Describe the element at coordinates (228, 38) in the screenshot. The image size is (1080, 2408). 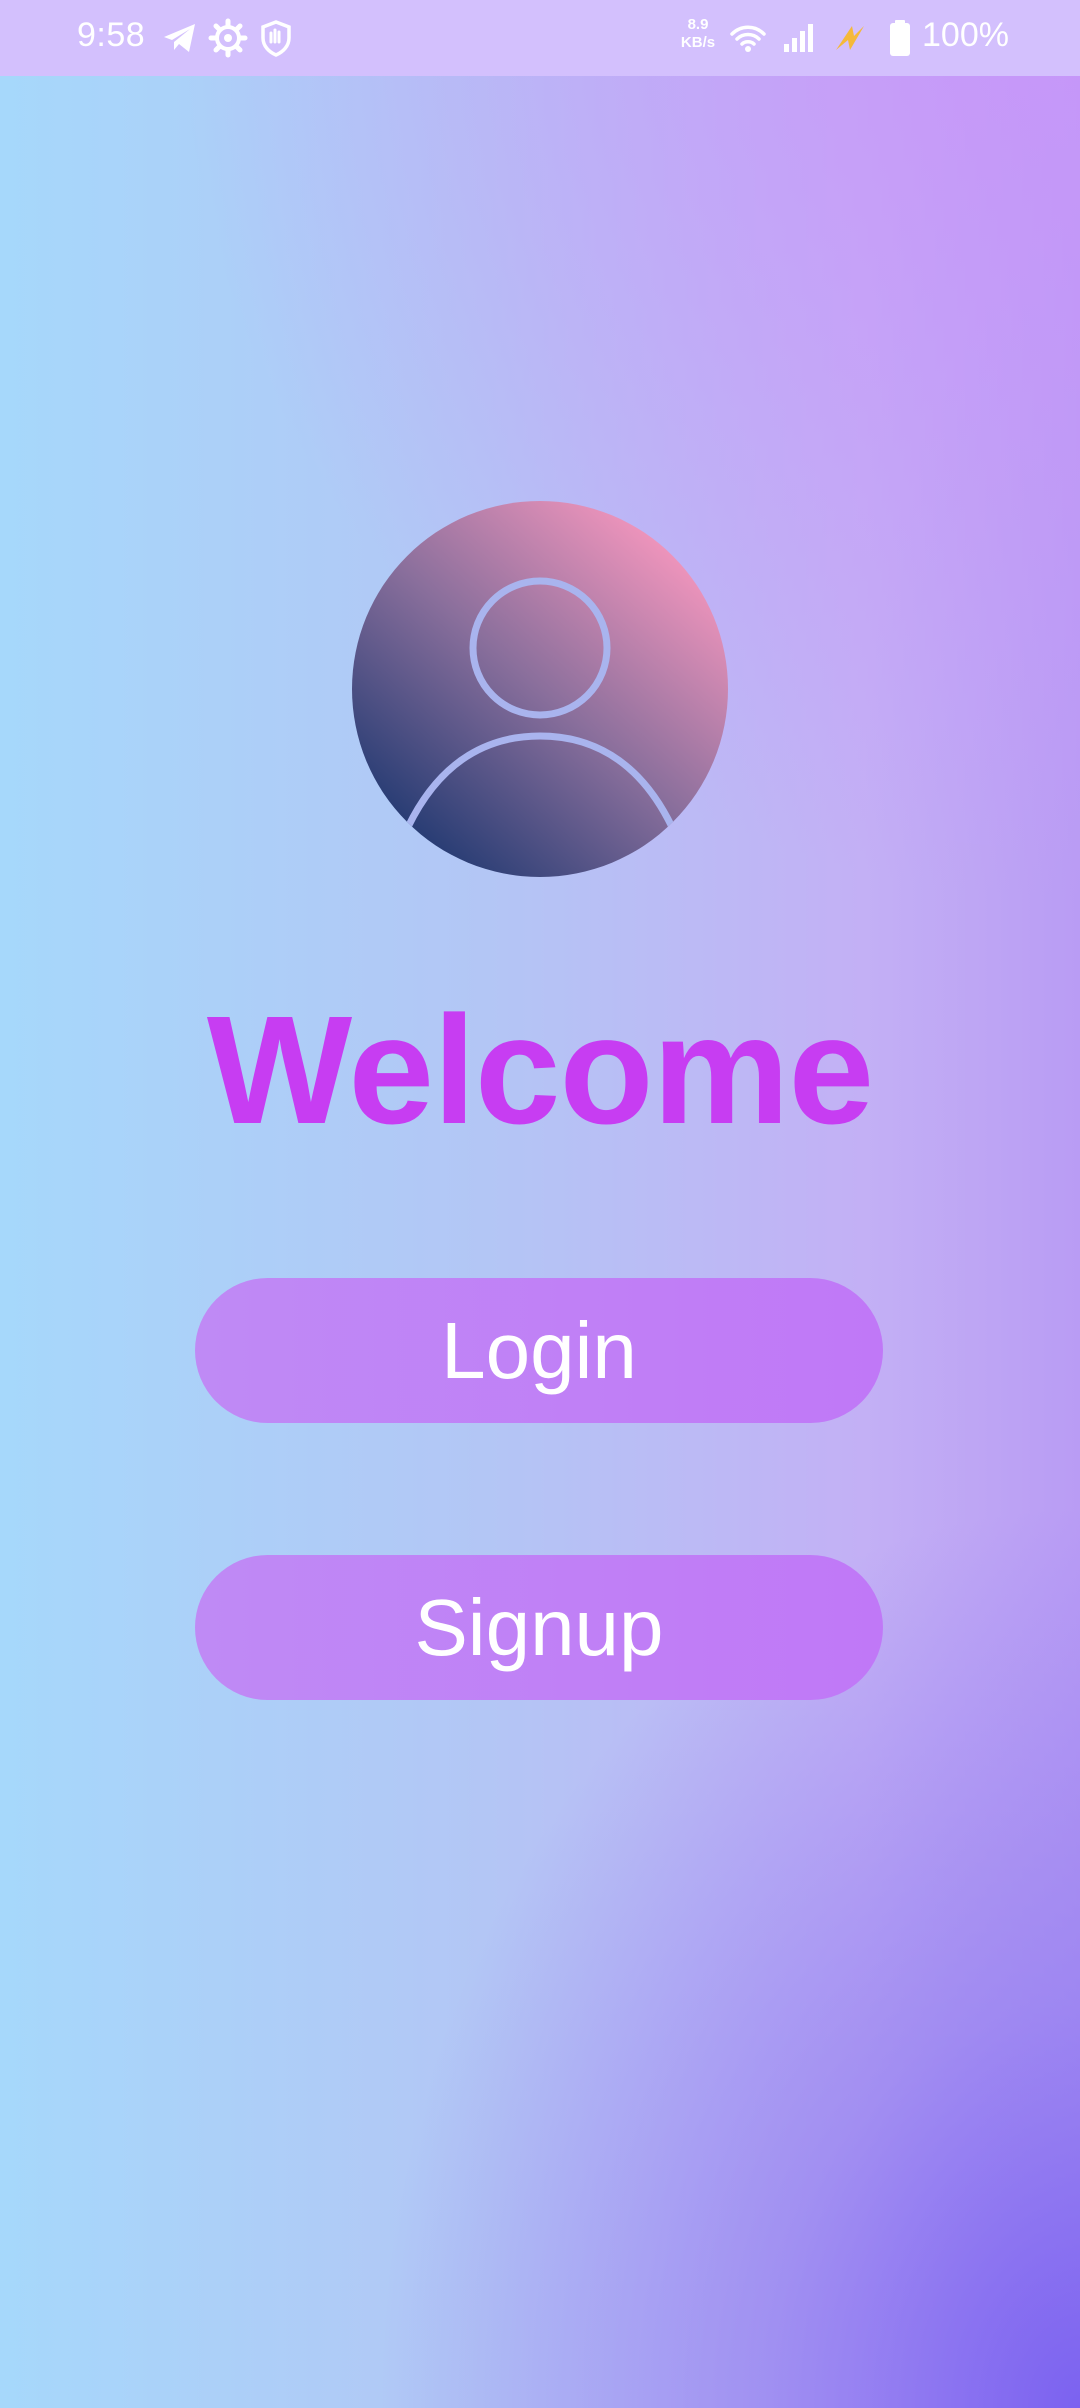
I see `gear-icon` at that location.